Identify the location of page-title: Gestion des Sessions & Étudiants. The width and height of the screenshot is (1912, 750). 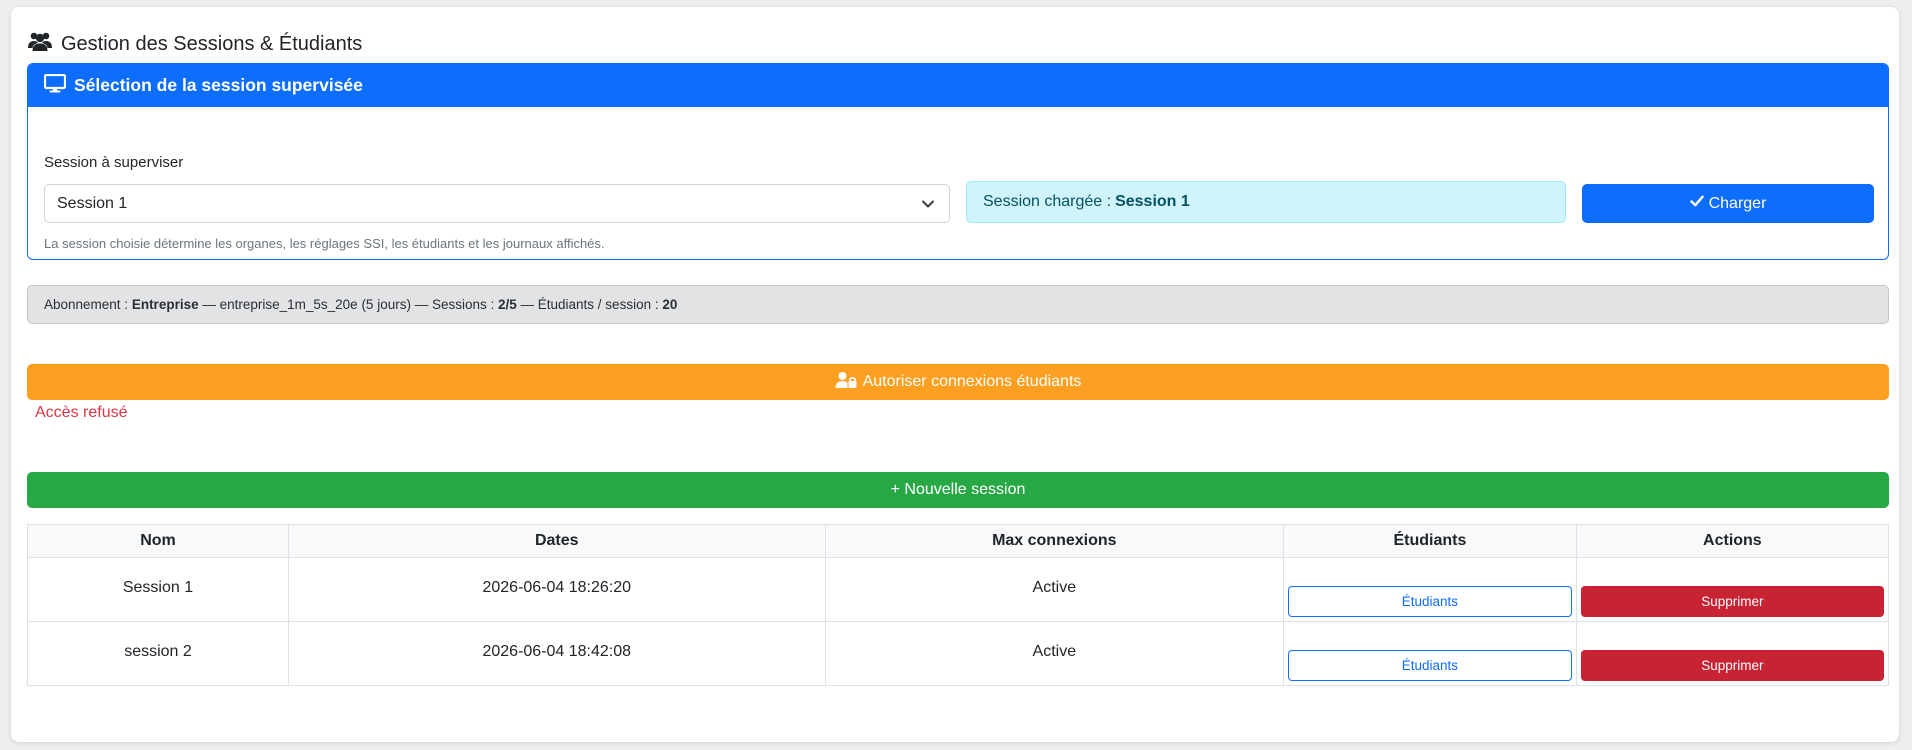
(194, 44).